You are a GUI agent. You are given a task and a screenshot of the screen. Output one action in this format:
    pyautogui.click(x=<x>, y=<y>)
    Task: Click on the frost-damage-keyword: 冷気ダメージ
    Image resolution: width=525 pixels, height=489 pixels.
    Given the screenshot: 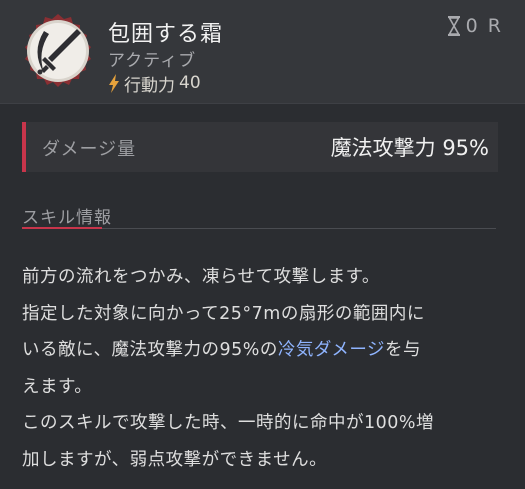 What is the action you would take?
    pyautogui.click(x=331, y=350)
    